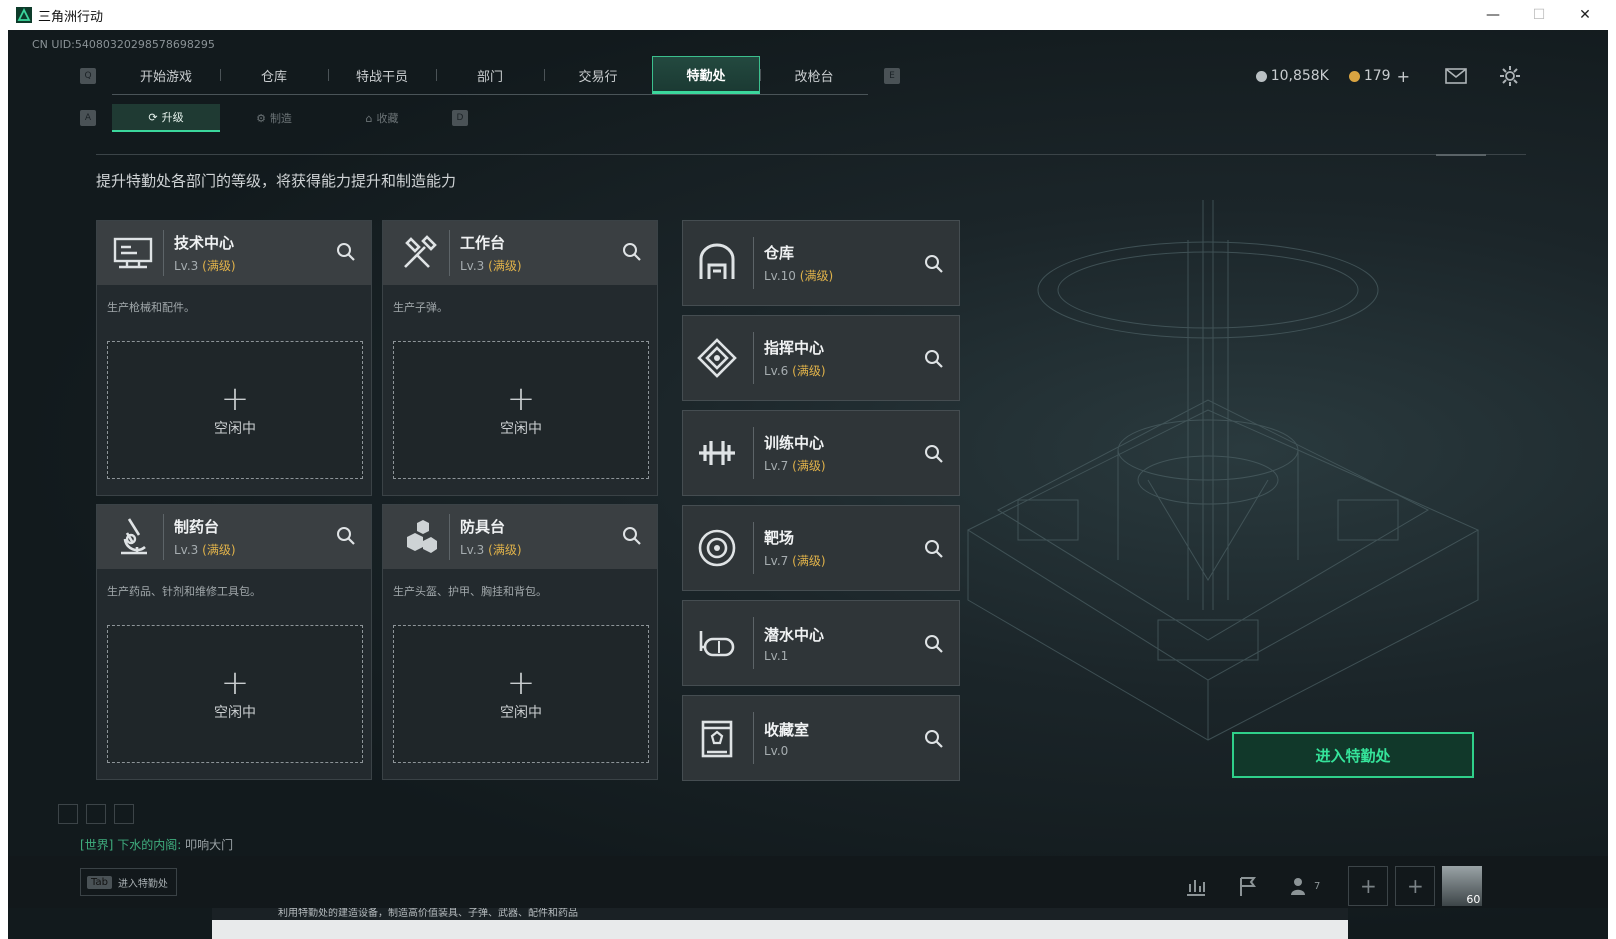 The image size is (1616, 939). I want to click on tab-department: 部门, so click(490, 75).